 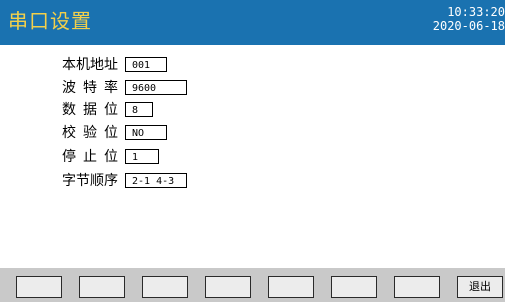 What do you see at coordinates (90, 110) in the screenshot?
I see `data-bits-label: 数据位` at bounding box center [90, 110].